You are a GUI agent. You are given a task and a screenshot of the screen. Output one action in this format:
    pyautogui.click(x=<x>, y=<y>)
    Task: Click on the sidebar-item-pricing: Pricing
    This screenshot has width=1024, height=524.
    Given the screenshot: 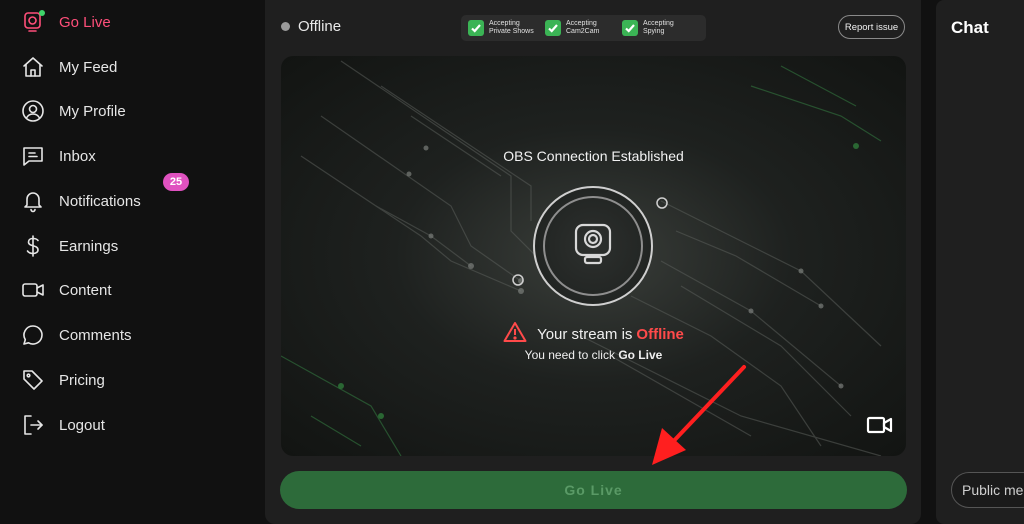 What is the action you would take?
    pyautogui.click(x=62, y=380)
    